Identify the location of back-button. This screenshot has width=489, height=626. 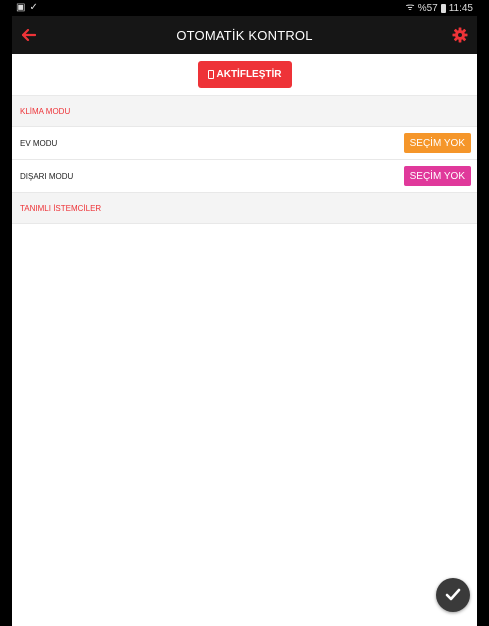
(29, 35).